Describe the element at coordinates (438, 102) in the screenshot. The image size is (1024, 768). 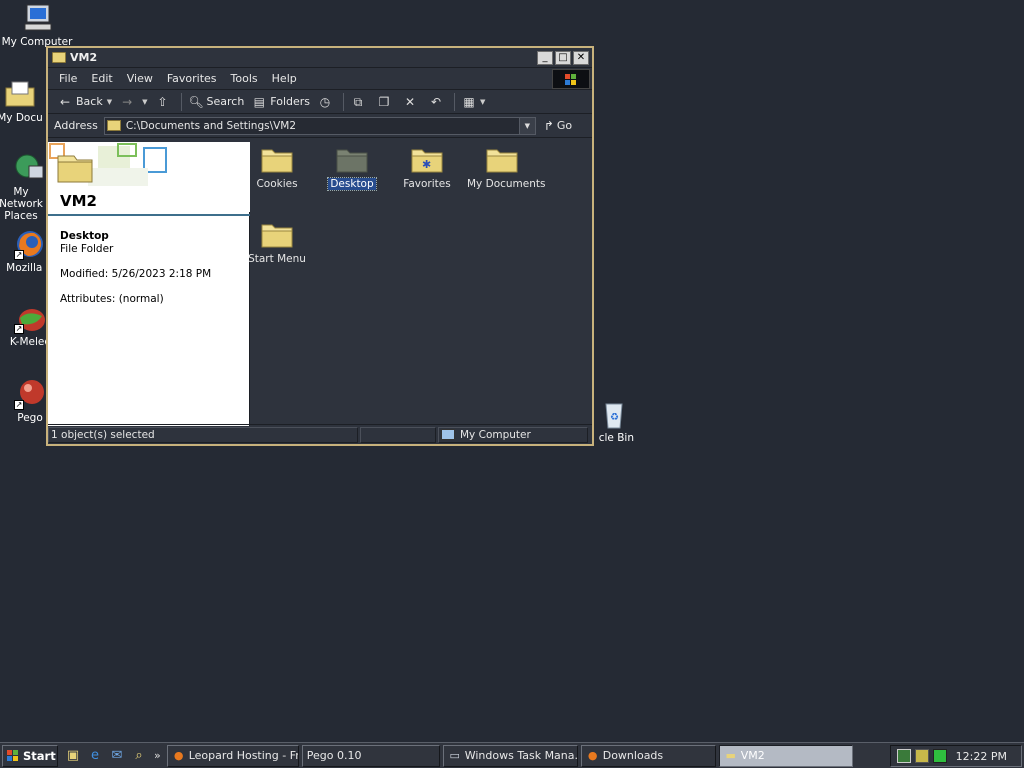
I see `undo-button: ↶` at that location.